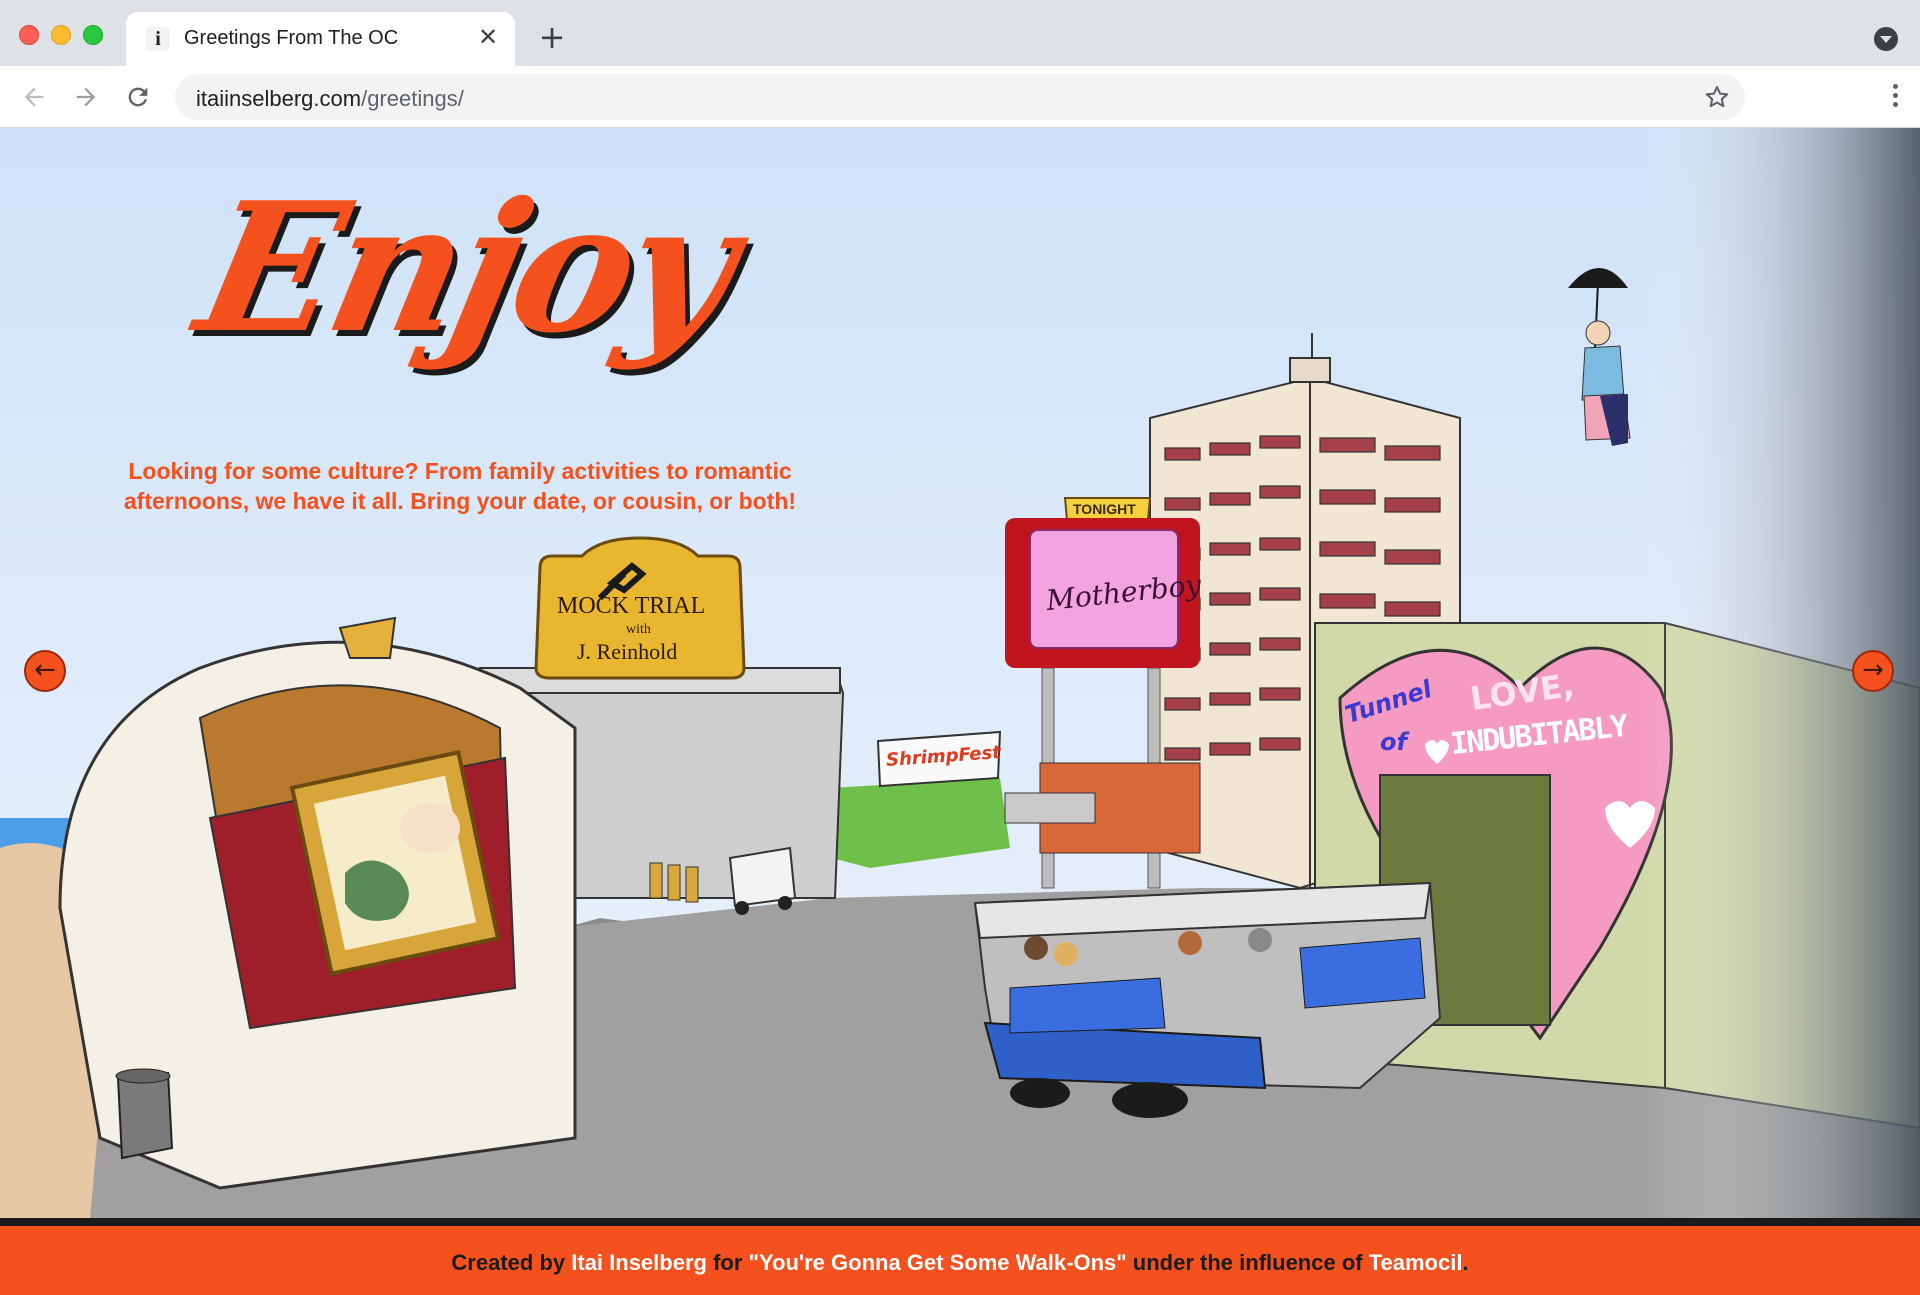 This screenshot has width=1920, height=1295. What do you see at coordinates (86, 97) in the screenshot?
I see `forward-arrow-icon` at bounding box center [86, 97].